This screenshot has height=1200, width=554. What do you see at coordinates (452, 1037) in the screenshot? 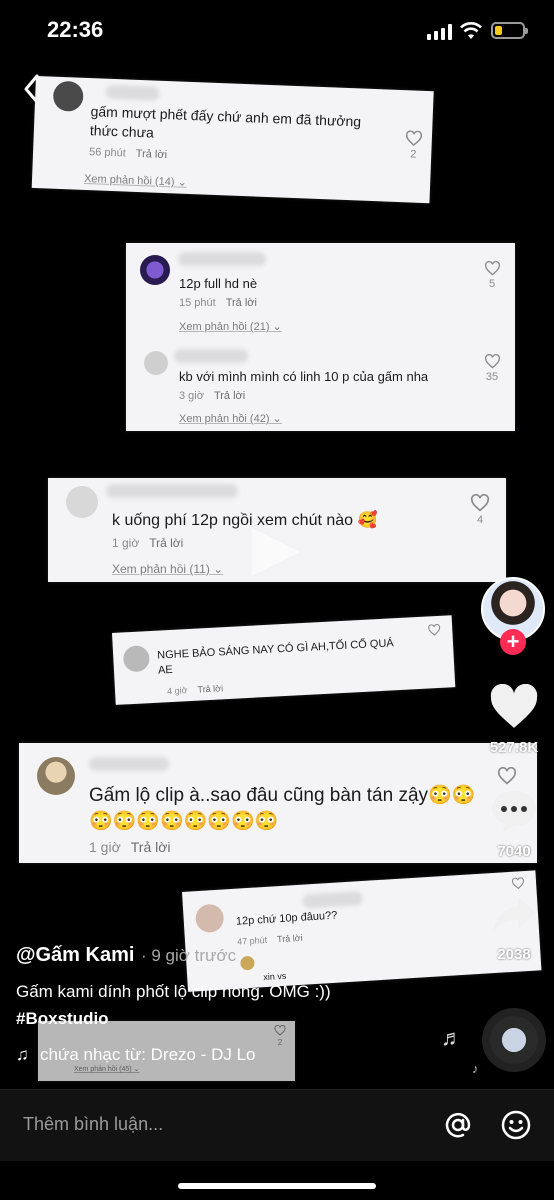
I see `floating-music-note-icon: ♬` at bounding box center [452, 1037].